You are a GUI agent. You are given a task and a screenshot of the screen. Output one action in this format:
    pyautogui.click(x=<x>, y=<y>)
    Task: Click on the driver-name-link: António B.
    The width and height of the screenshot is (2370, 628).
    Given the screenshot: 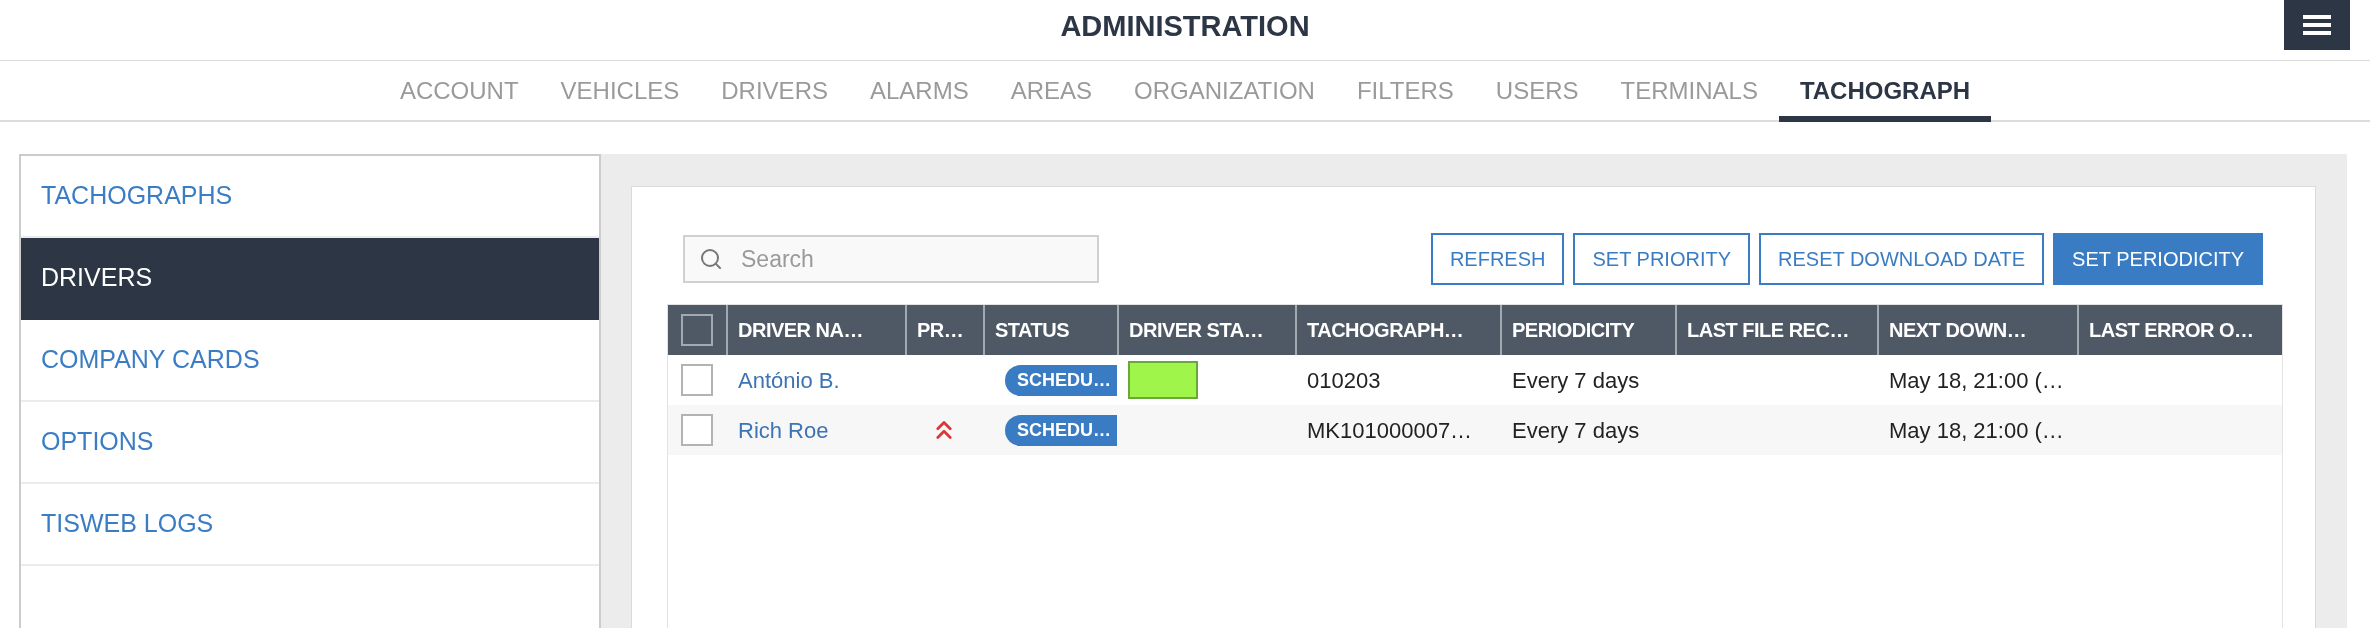 What is the action you would take?
    pyautogui.click(x=789, y=380)
    